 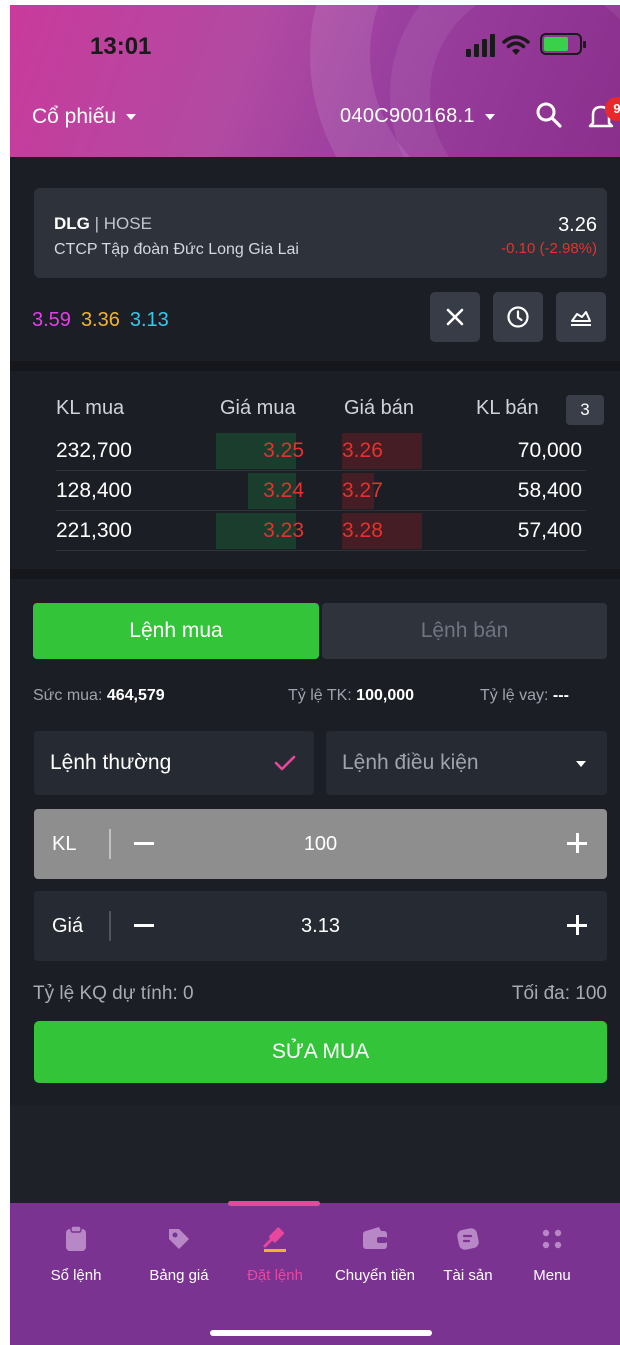 I want to click on check-icon, so click(x=285, y=763).